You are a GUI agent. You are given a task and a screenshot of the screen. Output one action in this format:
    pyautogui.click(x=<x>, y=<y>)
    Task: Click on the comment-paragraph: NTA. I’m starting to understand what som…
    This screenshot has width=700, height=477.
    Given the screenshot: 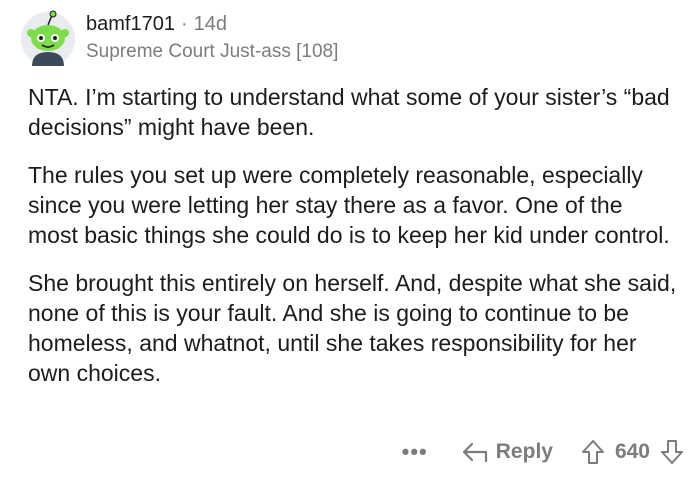 What is the action you would take?
    pyautogui.click(x=349, y=112)
    